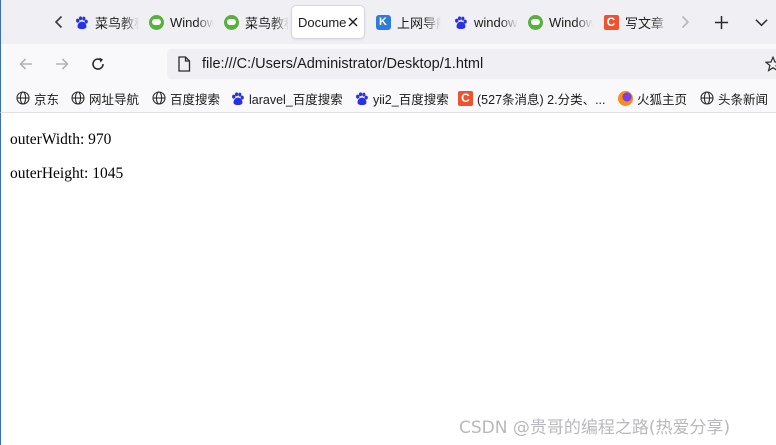  What do you see at coordinates (595, 428) in the screenshot?
I see `watermark-text: CSDN @贵哥的编程之路(热爱分享)` at bounding box center [595, 428].